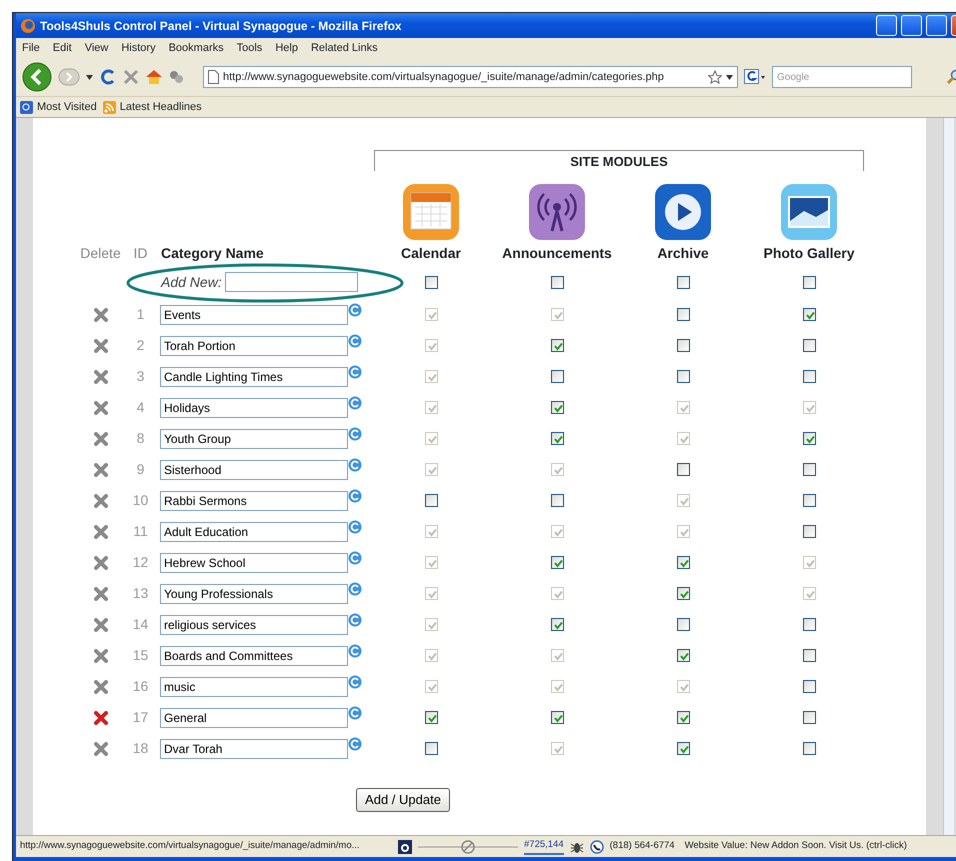 The image size is (956, 861). Describe the element at coordinates (254, 624) in the screenshot. I see `category-name-field: religious services` at that location.